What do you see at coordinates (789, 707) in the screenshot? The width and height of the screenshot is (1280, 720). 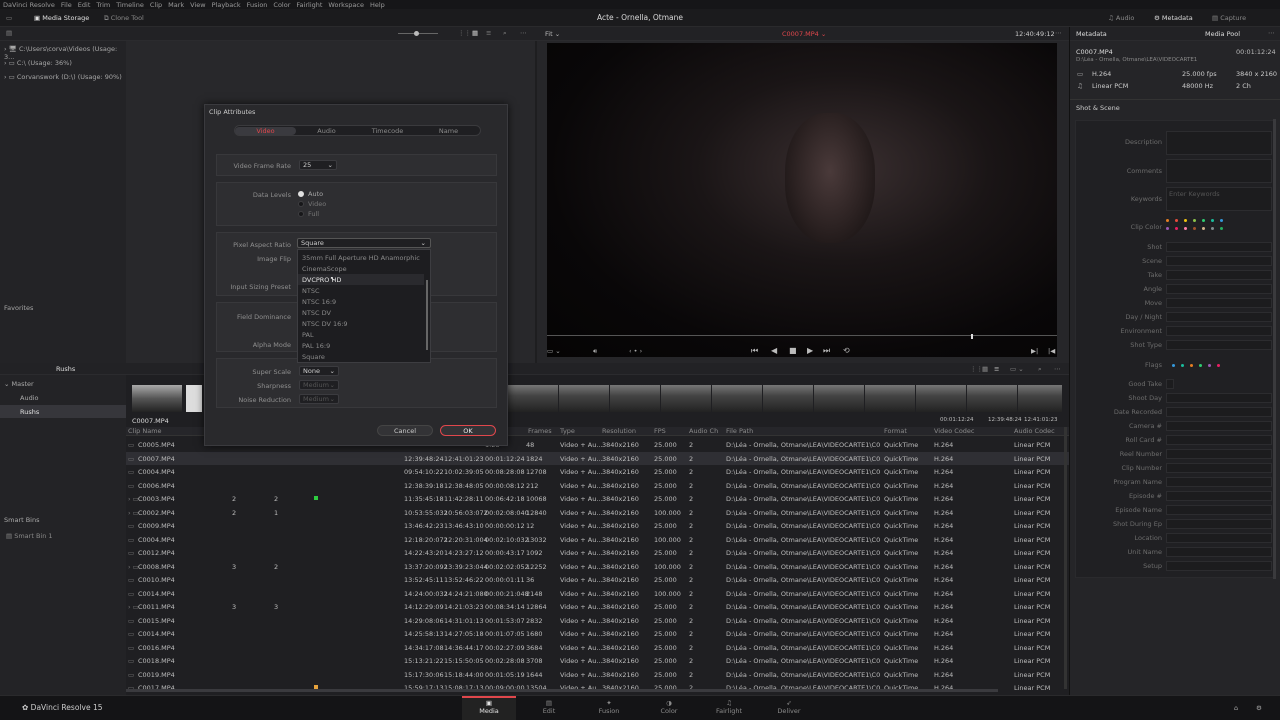 I see `page-deliver: ➶ Deliver` at bounding box center [789, 707].